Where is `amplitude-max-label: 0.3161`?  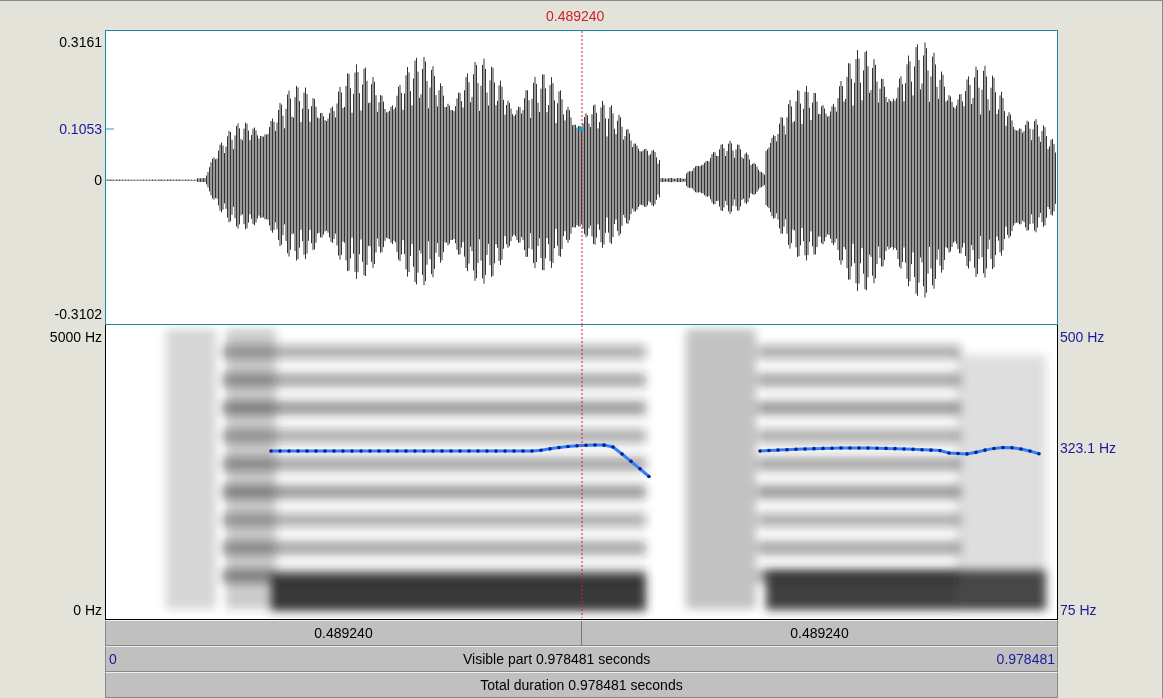 amplitude-max-label: 0.3161 is located at coordinates (80, 42).